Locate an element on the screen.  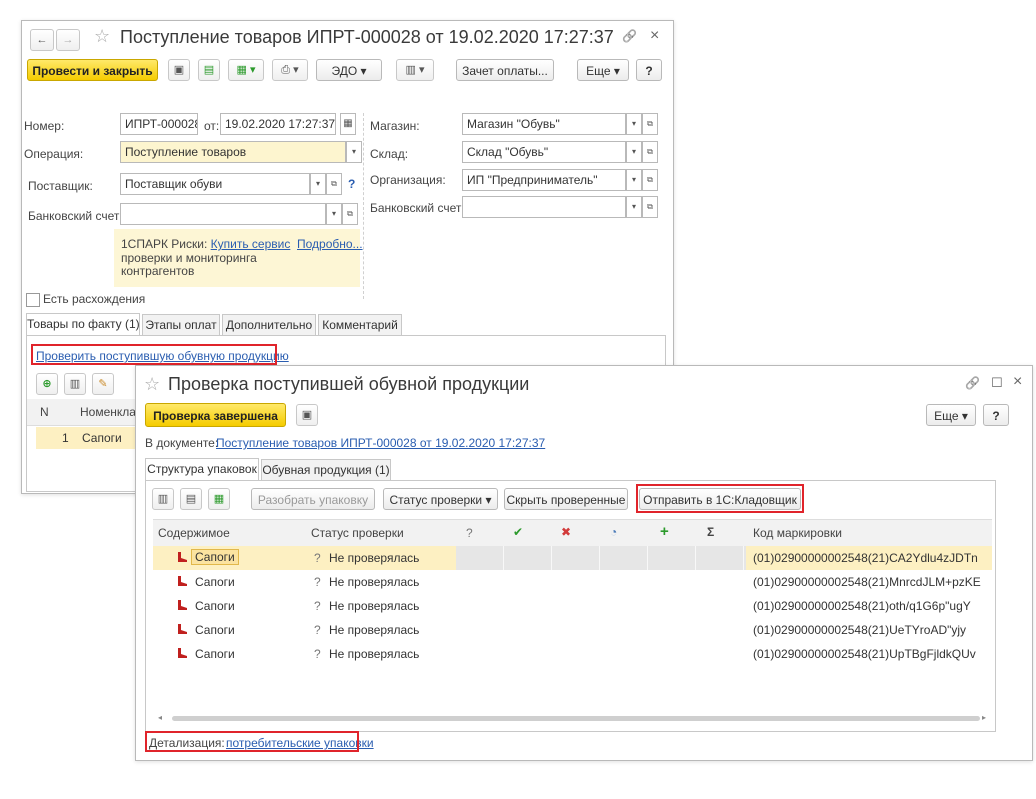
tab-shoe-products: Обувная продукция (1) is located at coordinates (326, 470).